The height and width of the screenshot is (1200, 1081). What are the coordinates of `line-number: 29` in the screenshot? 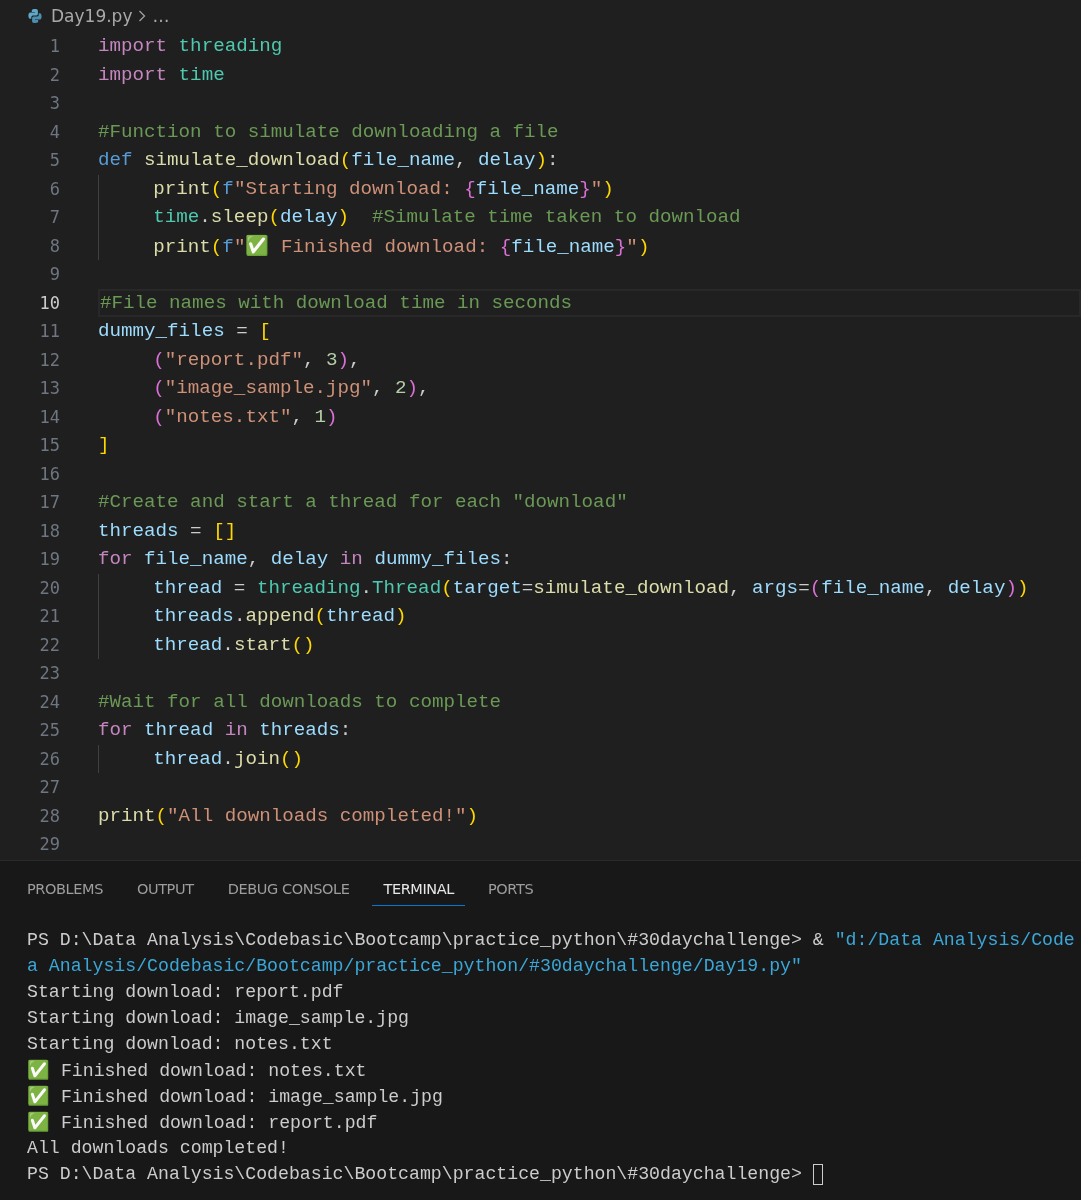 It's located at (49, 844).